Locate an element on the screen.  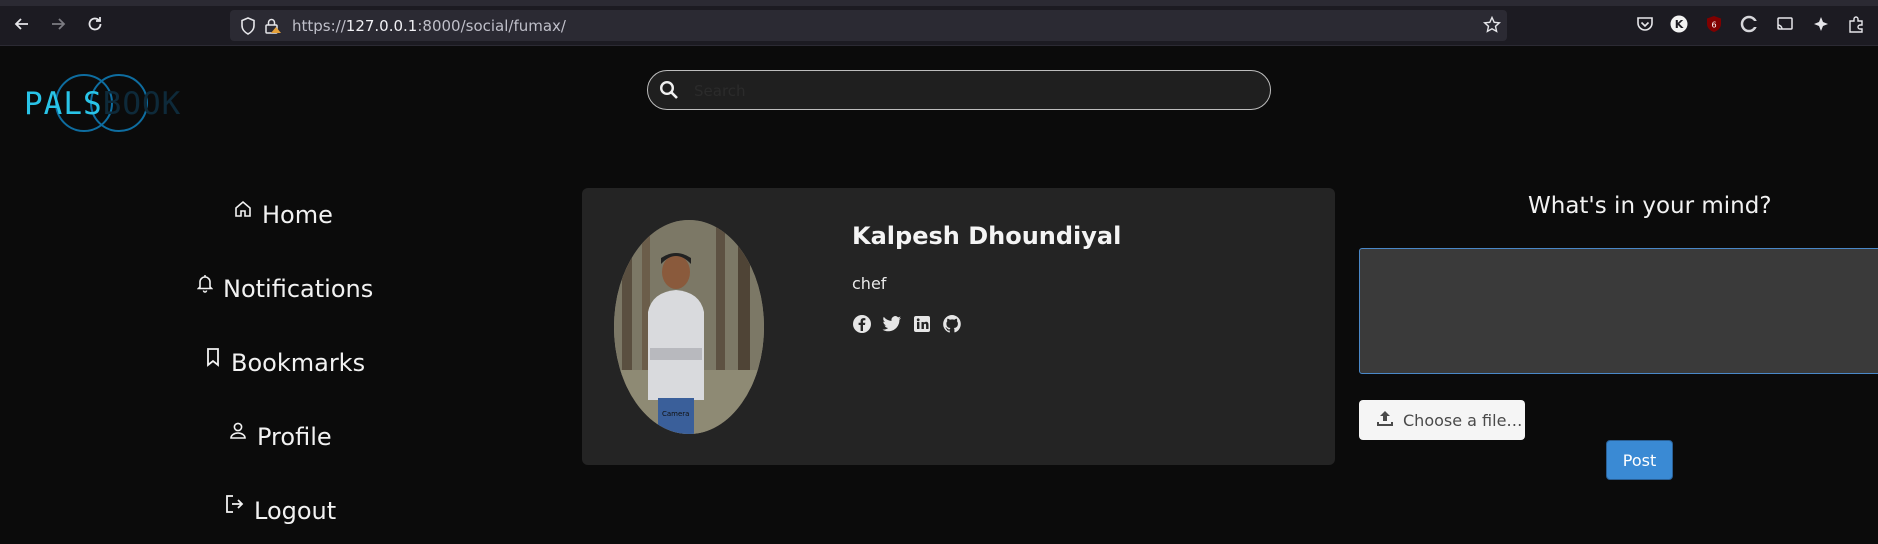
facebook-icon is located at coordinates (862, 324).